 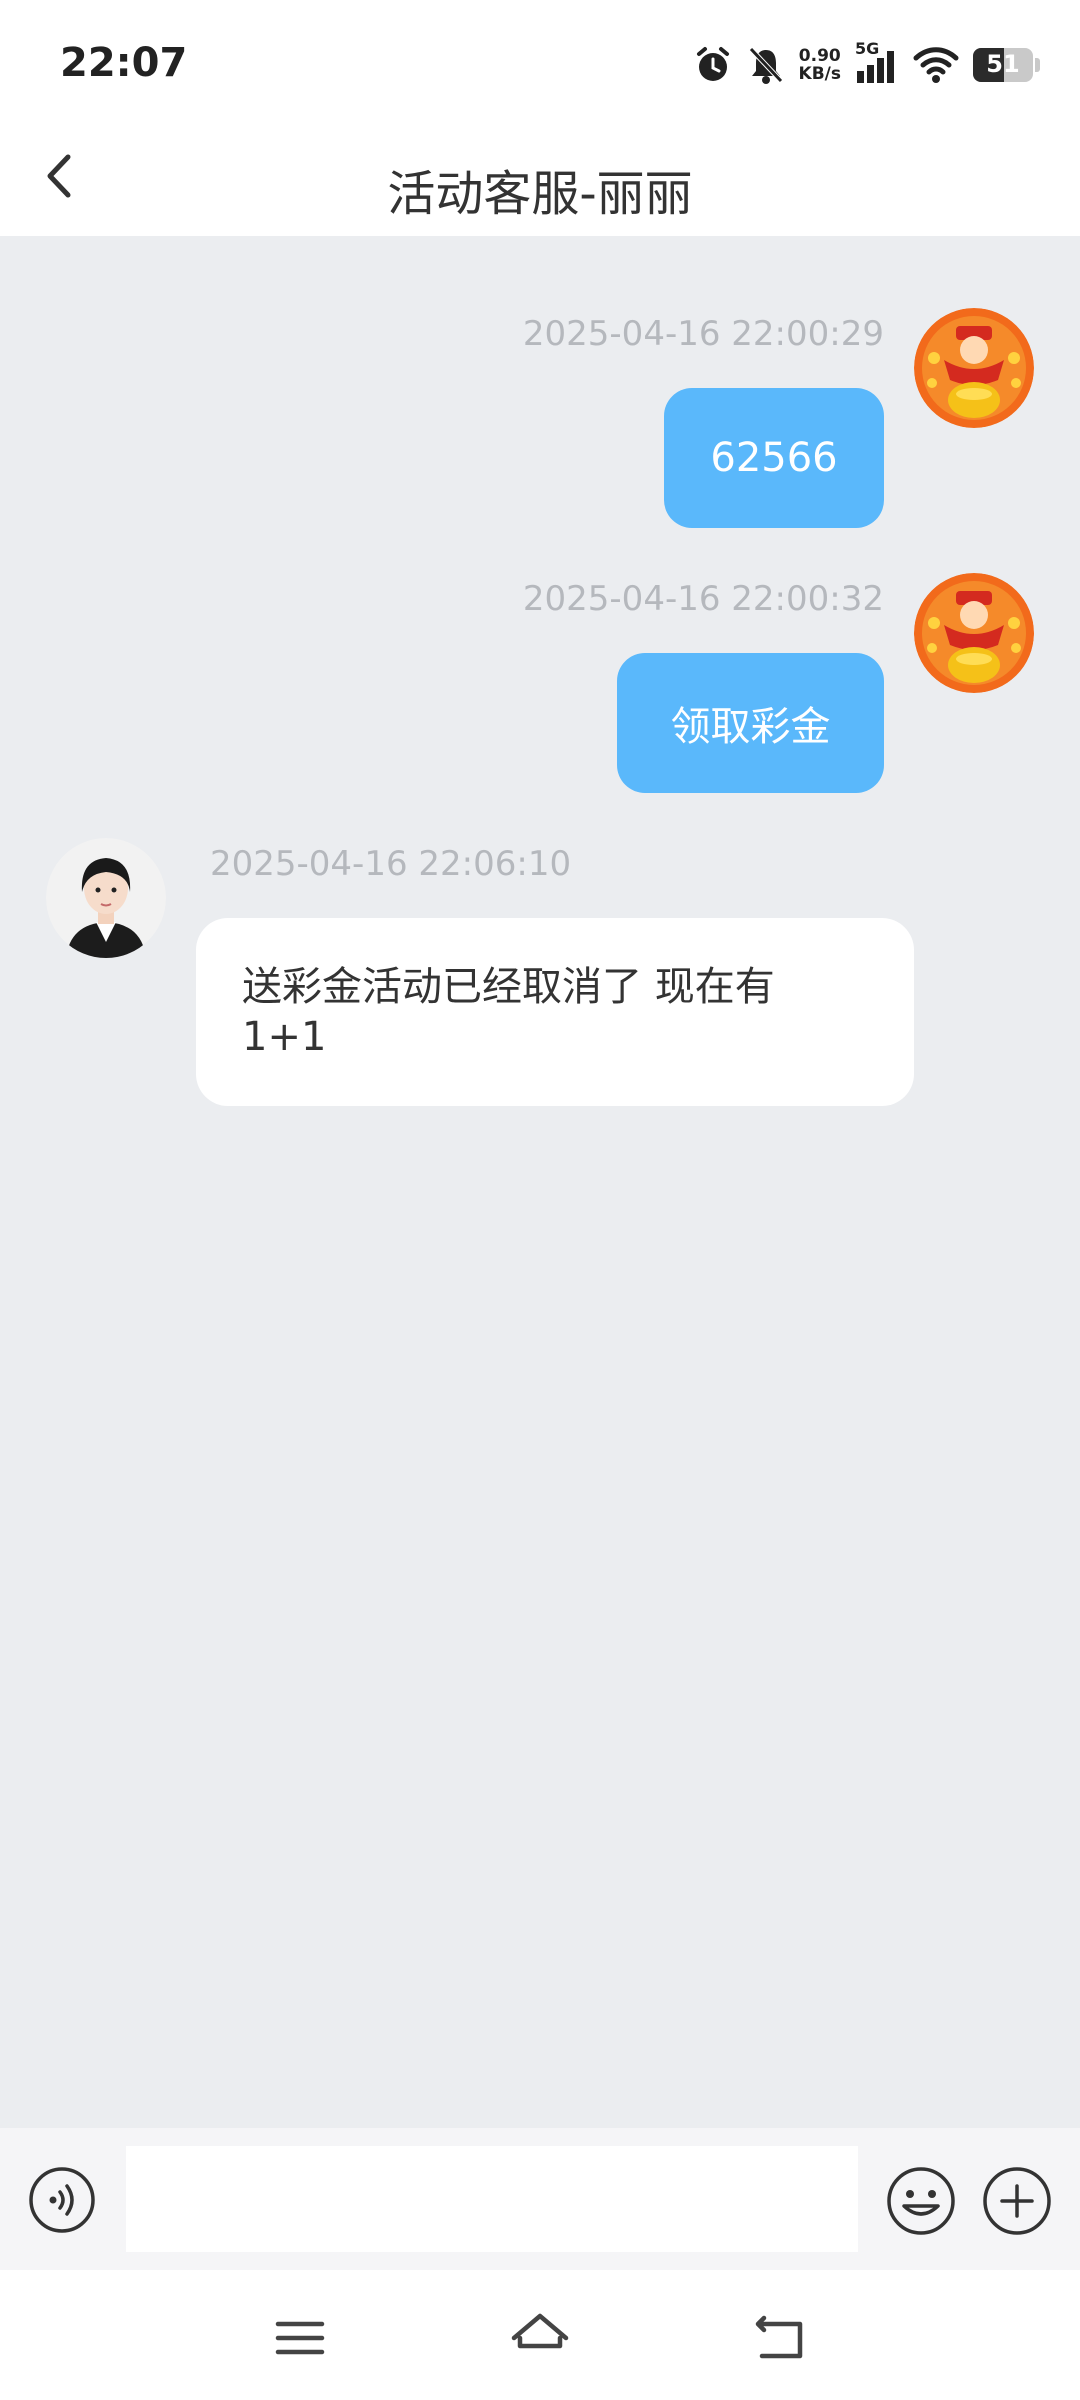 I want to click on voice-icon, so click(x=62, y=2200).